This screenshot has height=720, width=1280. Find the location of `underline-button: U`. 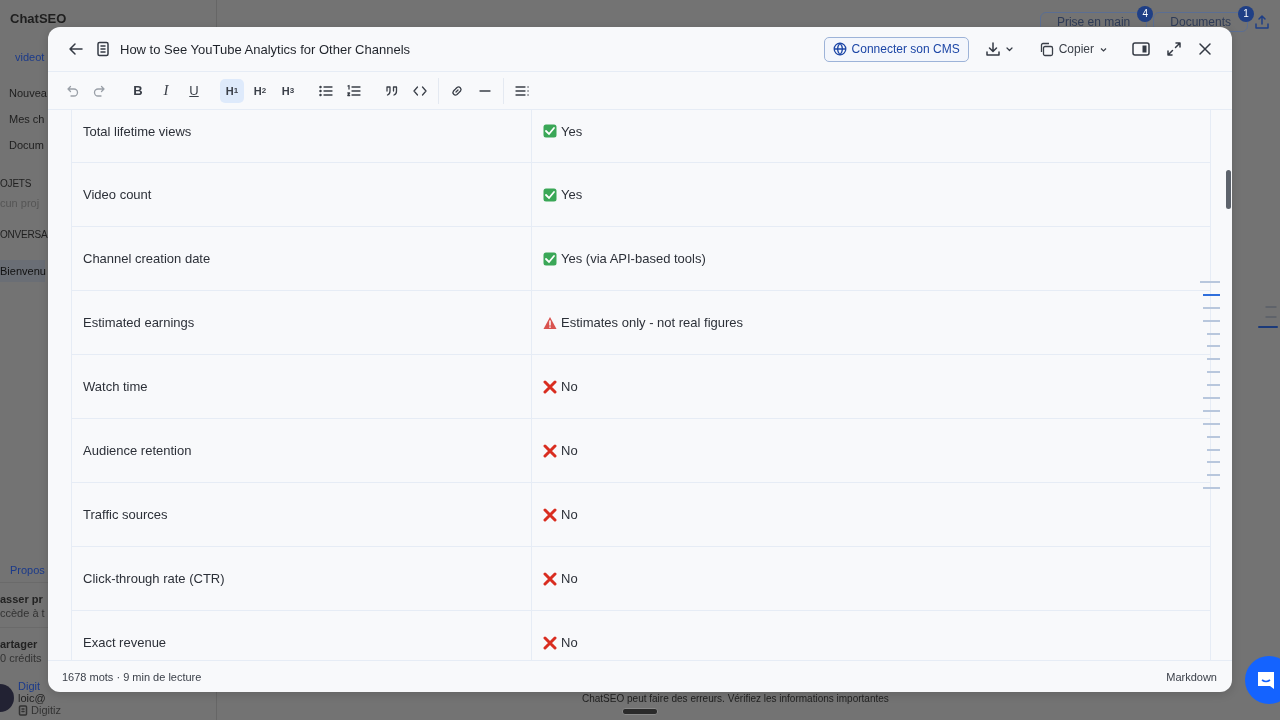

underline-button: U is located at coordinates (194, 90).